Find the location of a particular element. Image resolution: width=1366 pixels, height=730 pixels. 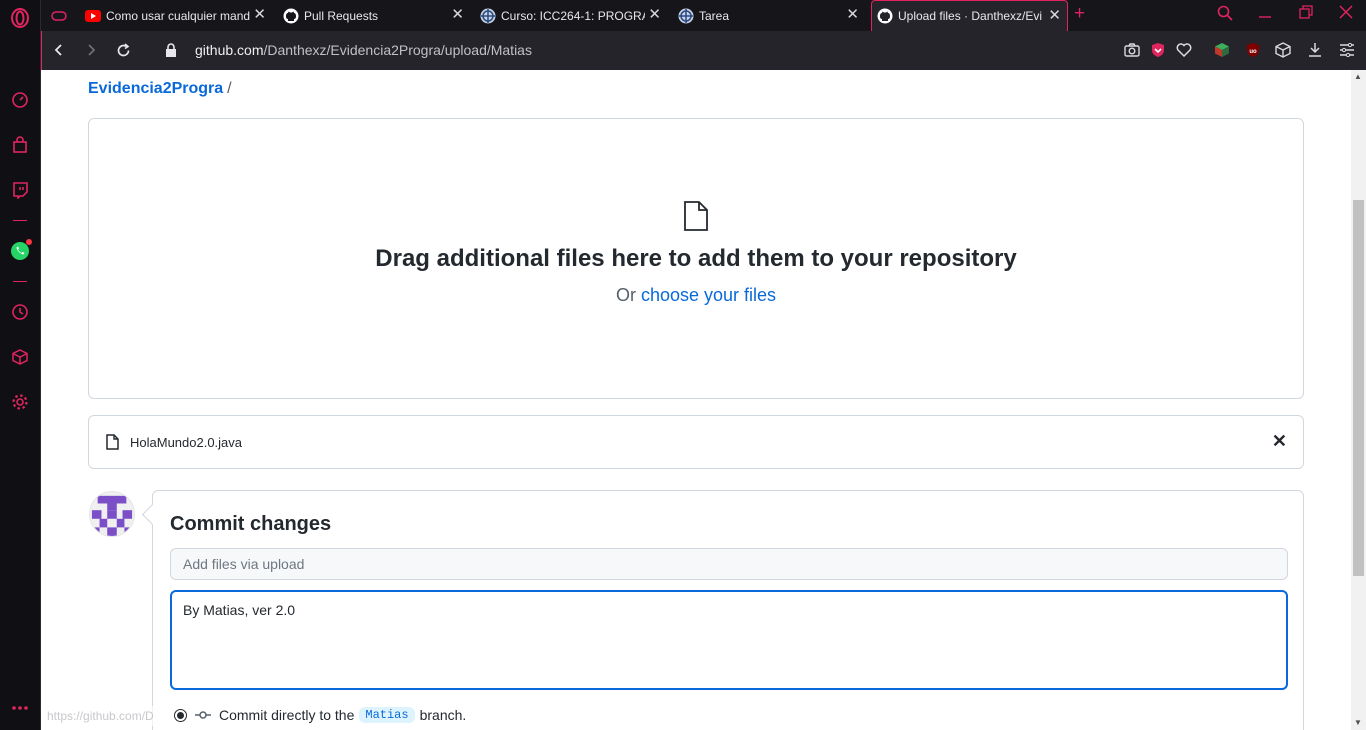

tab-curso: Curso: ICC264-1: PROGRAM ✕ is located at coordinates (571, 15).